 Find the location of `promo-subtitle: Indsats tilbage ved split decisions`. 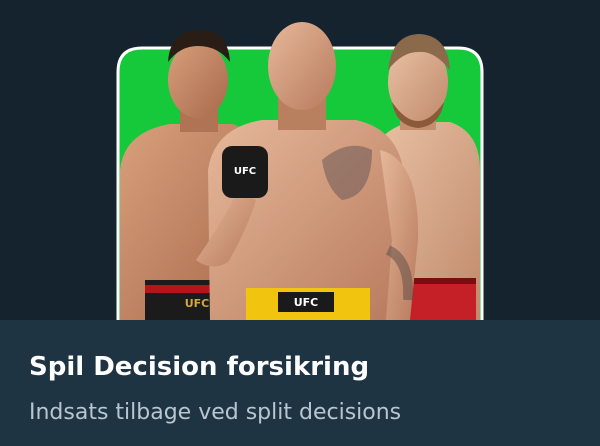

promo-subtitle: Indsats tilbage ved split decisions is located at coordinates (215, 412).